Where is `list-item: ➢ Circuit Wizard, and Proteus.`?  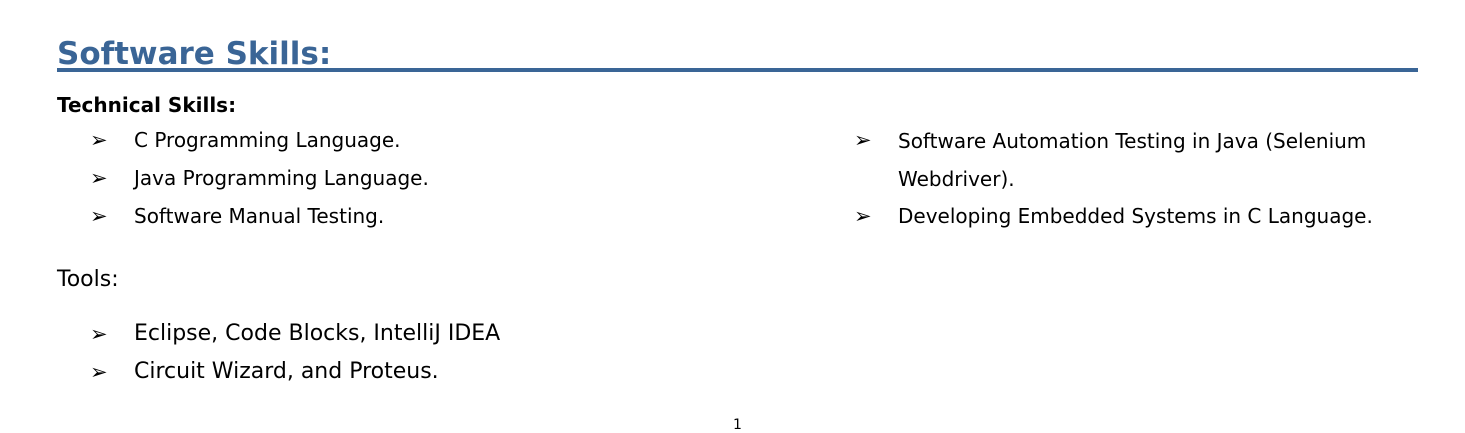 list-item: ➢ Circuit Wizard, and Proteus. is located at coordinates (440, 372).